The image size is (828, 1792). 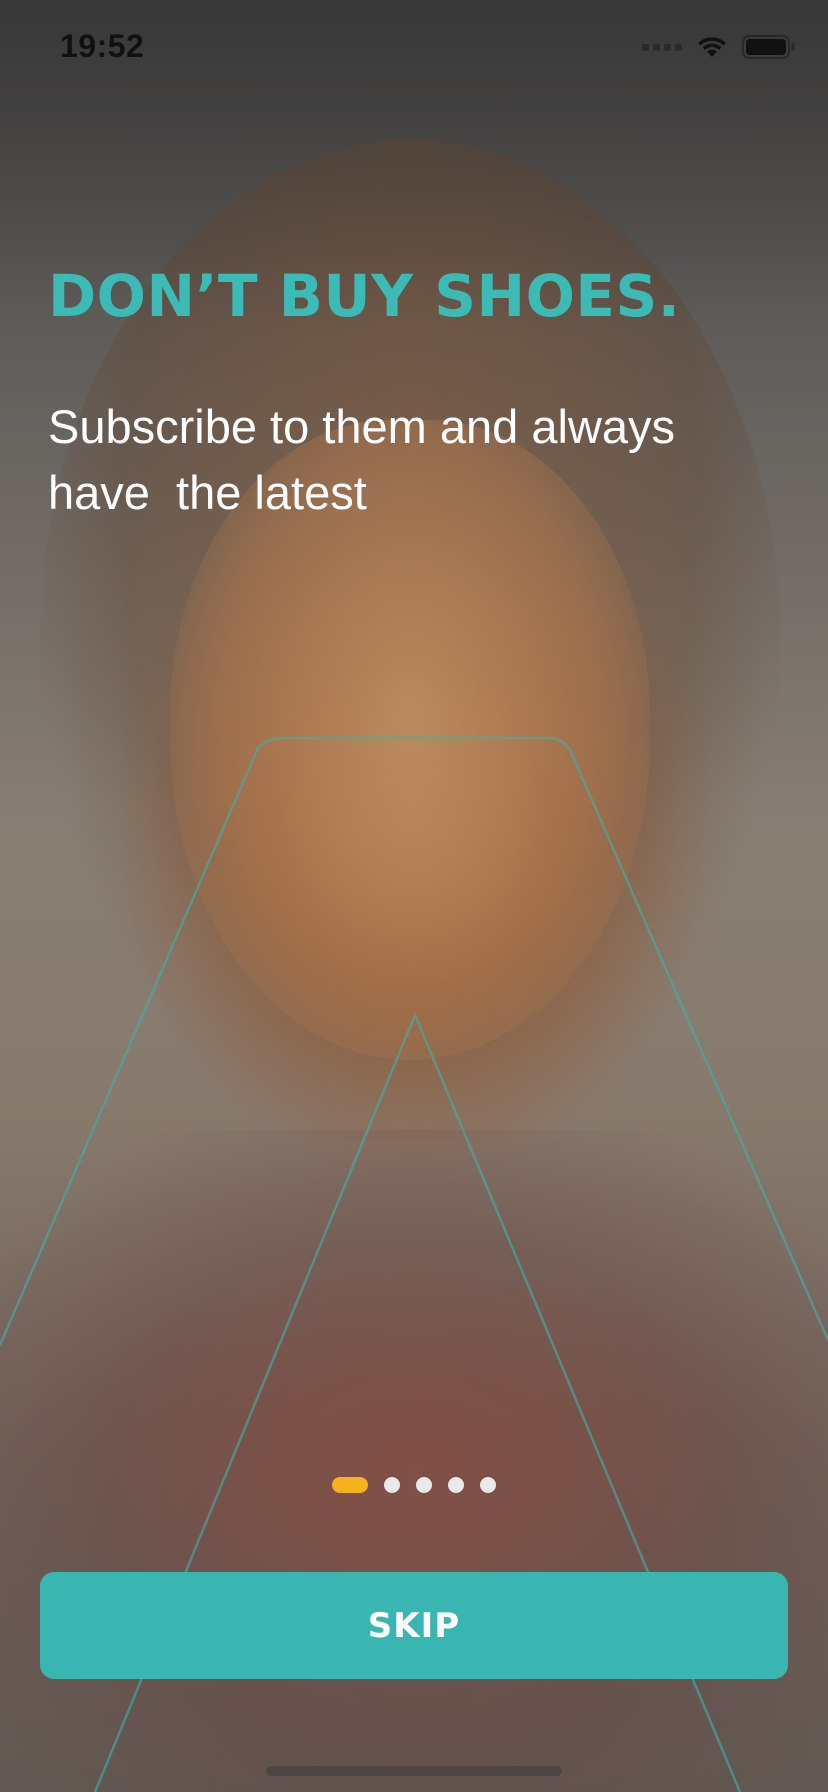 I want to click on status-time: 19:52, so click(x=102, y=46).